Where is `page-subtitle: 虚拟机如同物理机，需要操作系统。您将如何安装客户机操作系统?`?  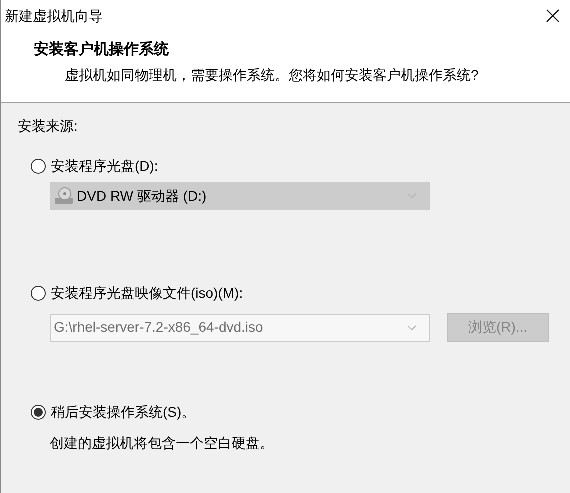
page-subtitle: 虚拟机如同物理机，需要操作系统。您将如何安装客户机操作系统? is located at coordinates (272, 75).